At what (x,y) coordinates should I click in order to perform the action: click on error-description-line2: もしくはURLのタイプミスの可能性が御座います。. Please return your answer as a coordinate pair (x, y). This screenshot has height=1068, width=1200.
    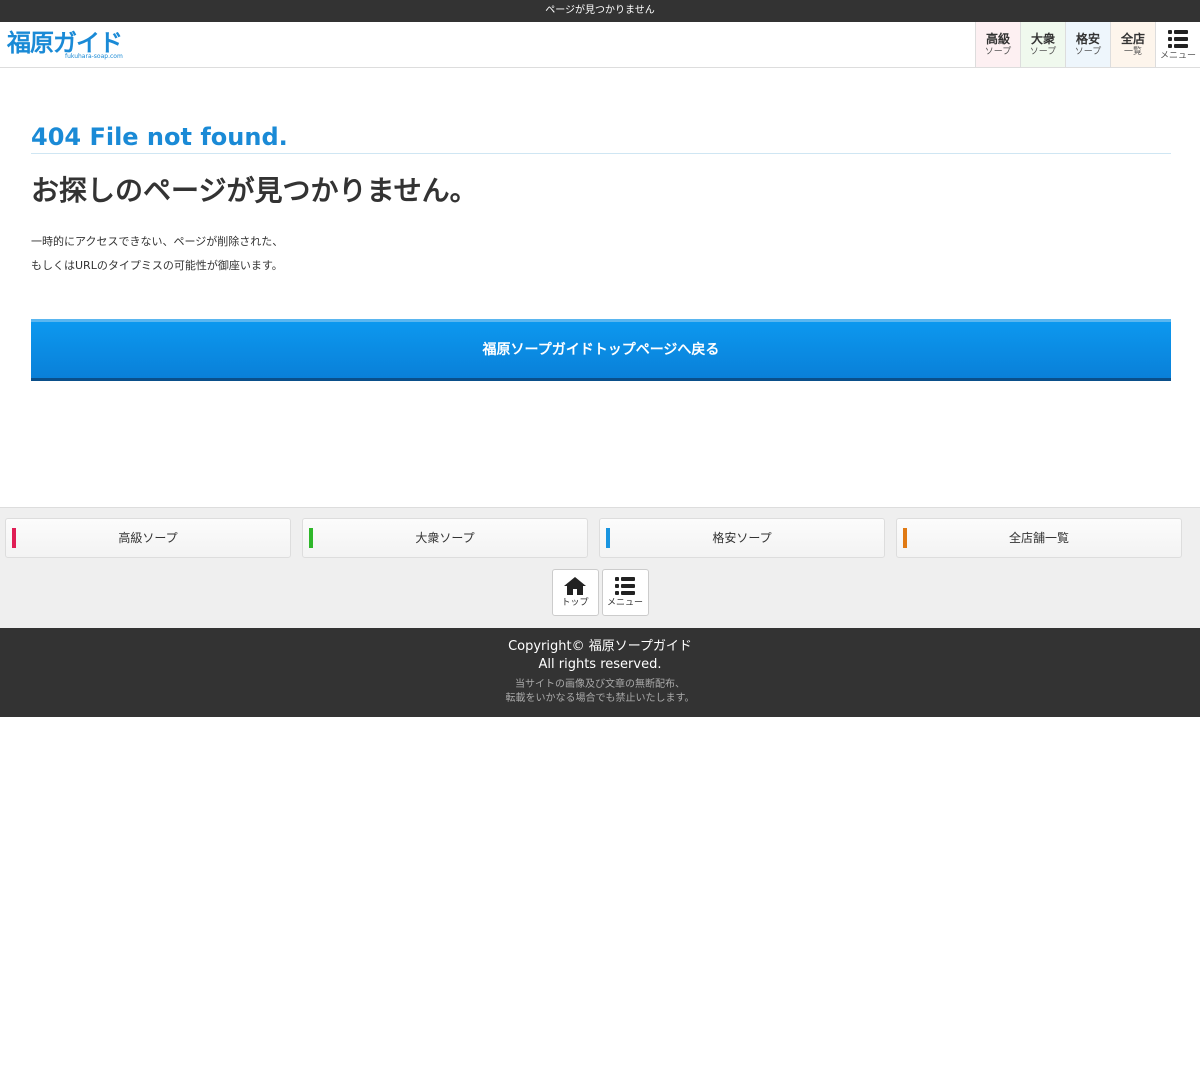
    Looking at the image, I should click on (157, 265).